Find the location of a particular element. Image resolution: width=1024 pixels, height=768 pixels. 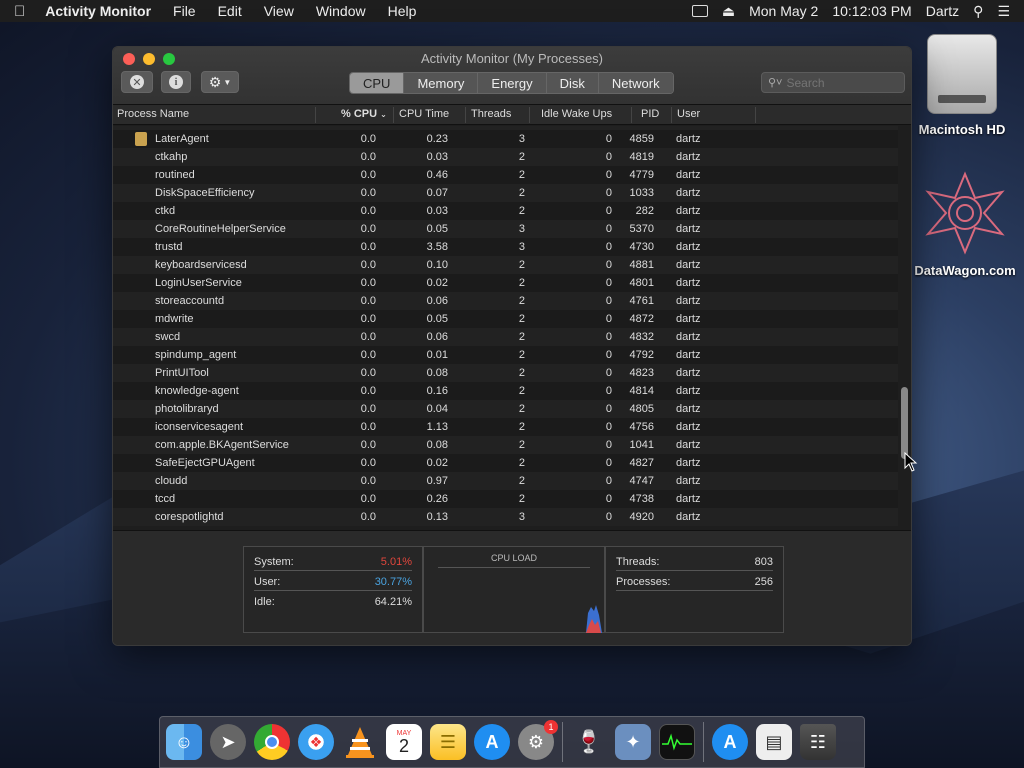

table-row: trustd 0.0 3.58 3 0 4730 dartz is located at coordinates (505, 247).